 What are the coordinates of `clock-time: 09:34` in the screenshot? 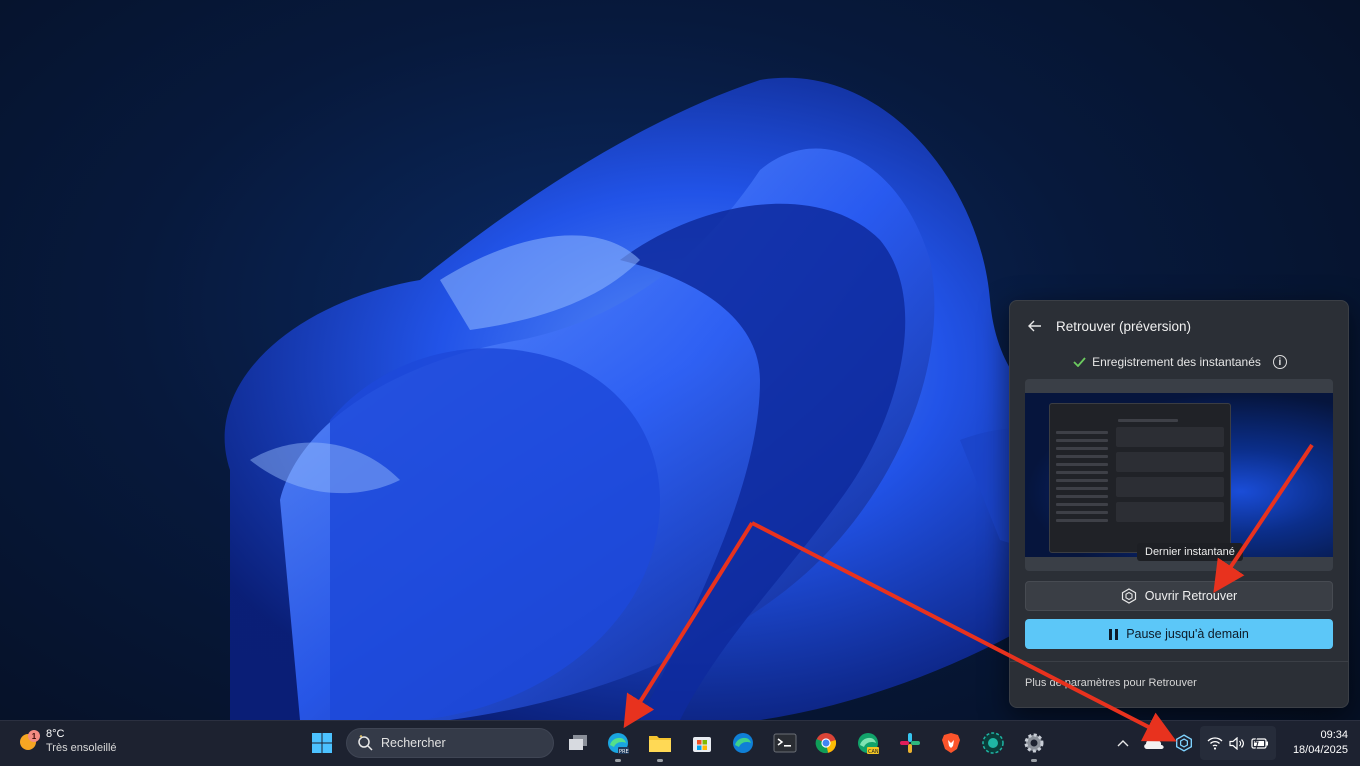 It's located at (1334, 735).